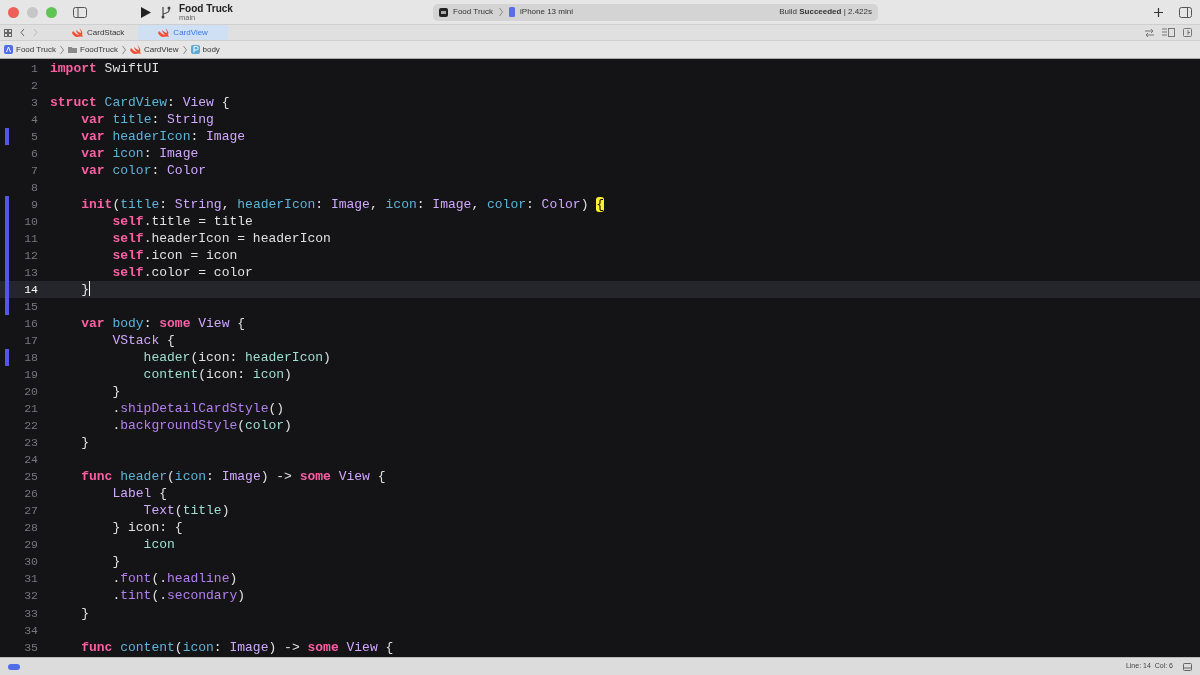  Describe the element at coordinates (30, 392) in the screenshot. I see `line-number: 20` at that location.